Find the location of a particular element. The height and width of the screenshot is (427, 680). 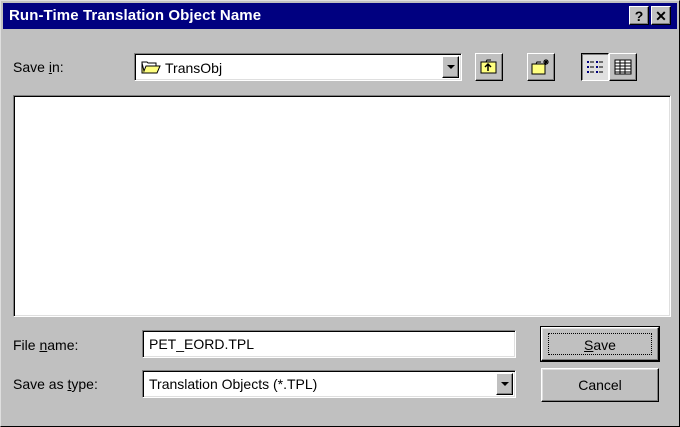

save-in-label: Save in: is located at coordinates (38, 67).